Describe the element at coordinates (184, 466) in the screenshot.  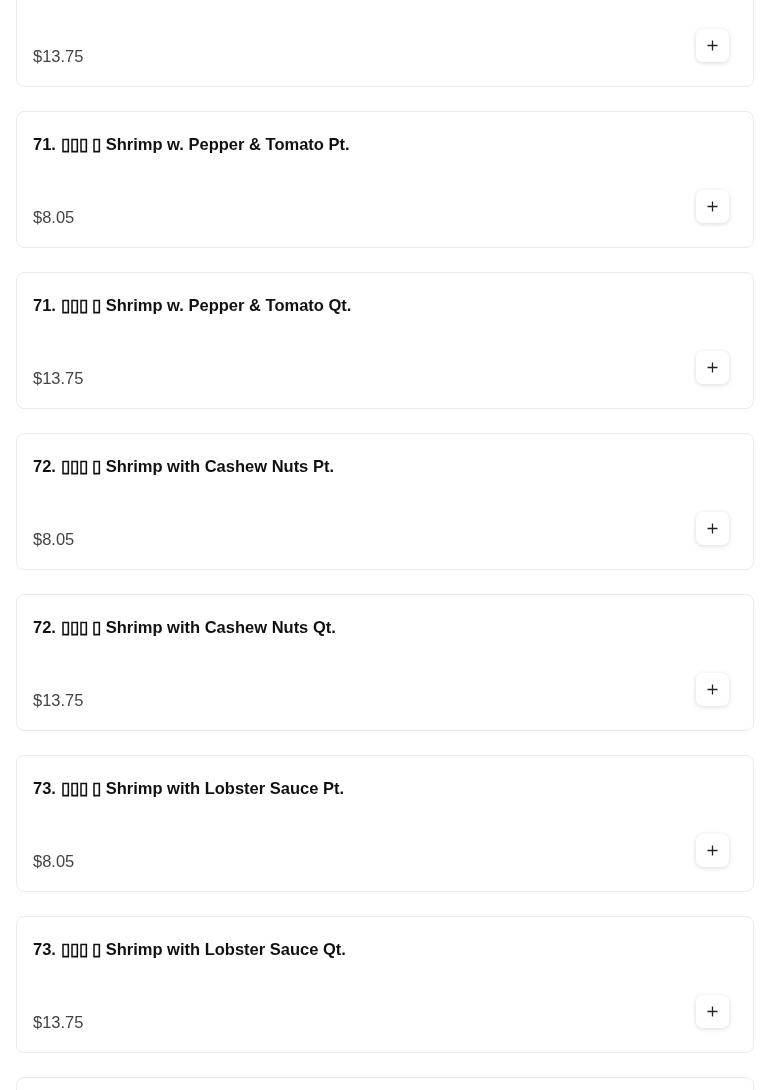
I see `item-title: 72. ▯▯▯ ▯ Shrimp with Cashew Nuts Pt.` at that location.